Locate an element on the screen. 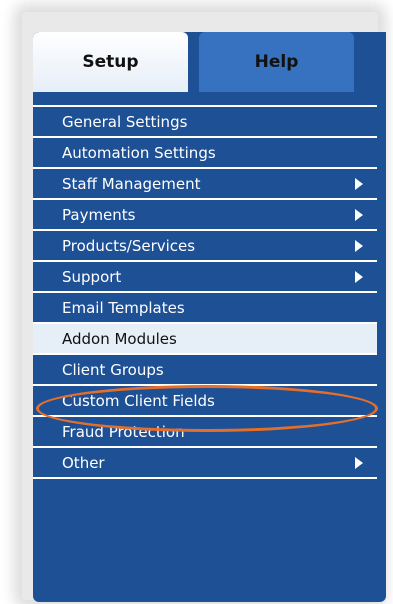 The width and height of the screenshot is (393, 604). menu-item-payments: Payments is located at coordinates (205, 213).